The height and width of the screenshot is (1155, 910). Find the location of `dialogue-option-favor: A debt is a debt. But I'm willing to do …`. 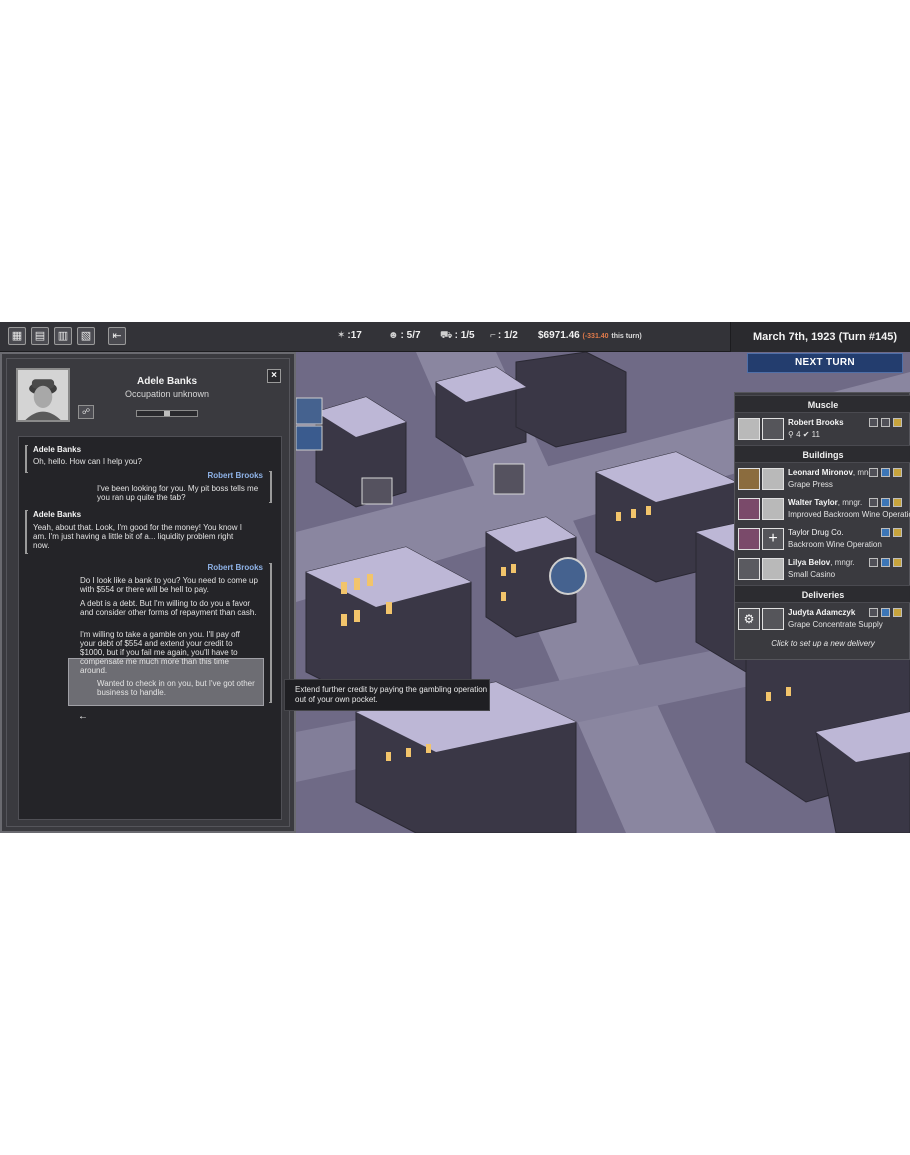

dialogue-option-favor: A debt is a debt. But I'm willing to do … is located at coordinates (170, 608).